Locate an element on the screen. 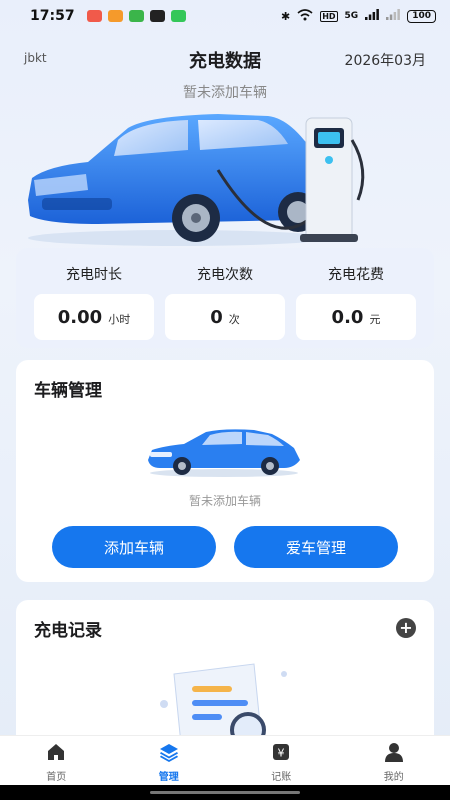 This screenshot has width=450, height=800. stat-charging-count: 充电次数 0 次 is located at coordinates (225, 294).